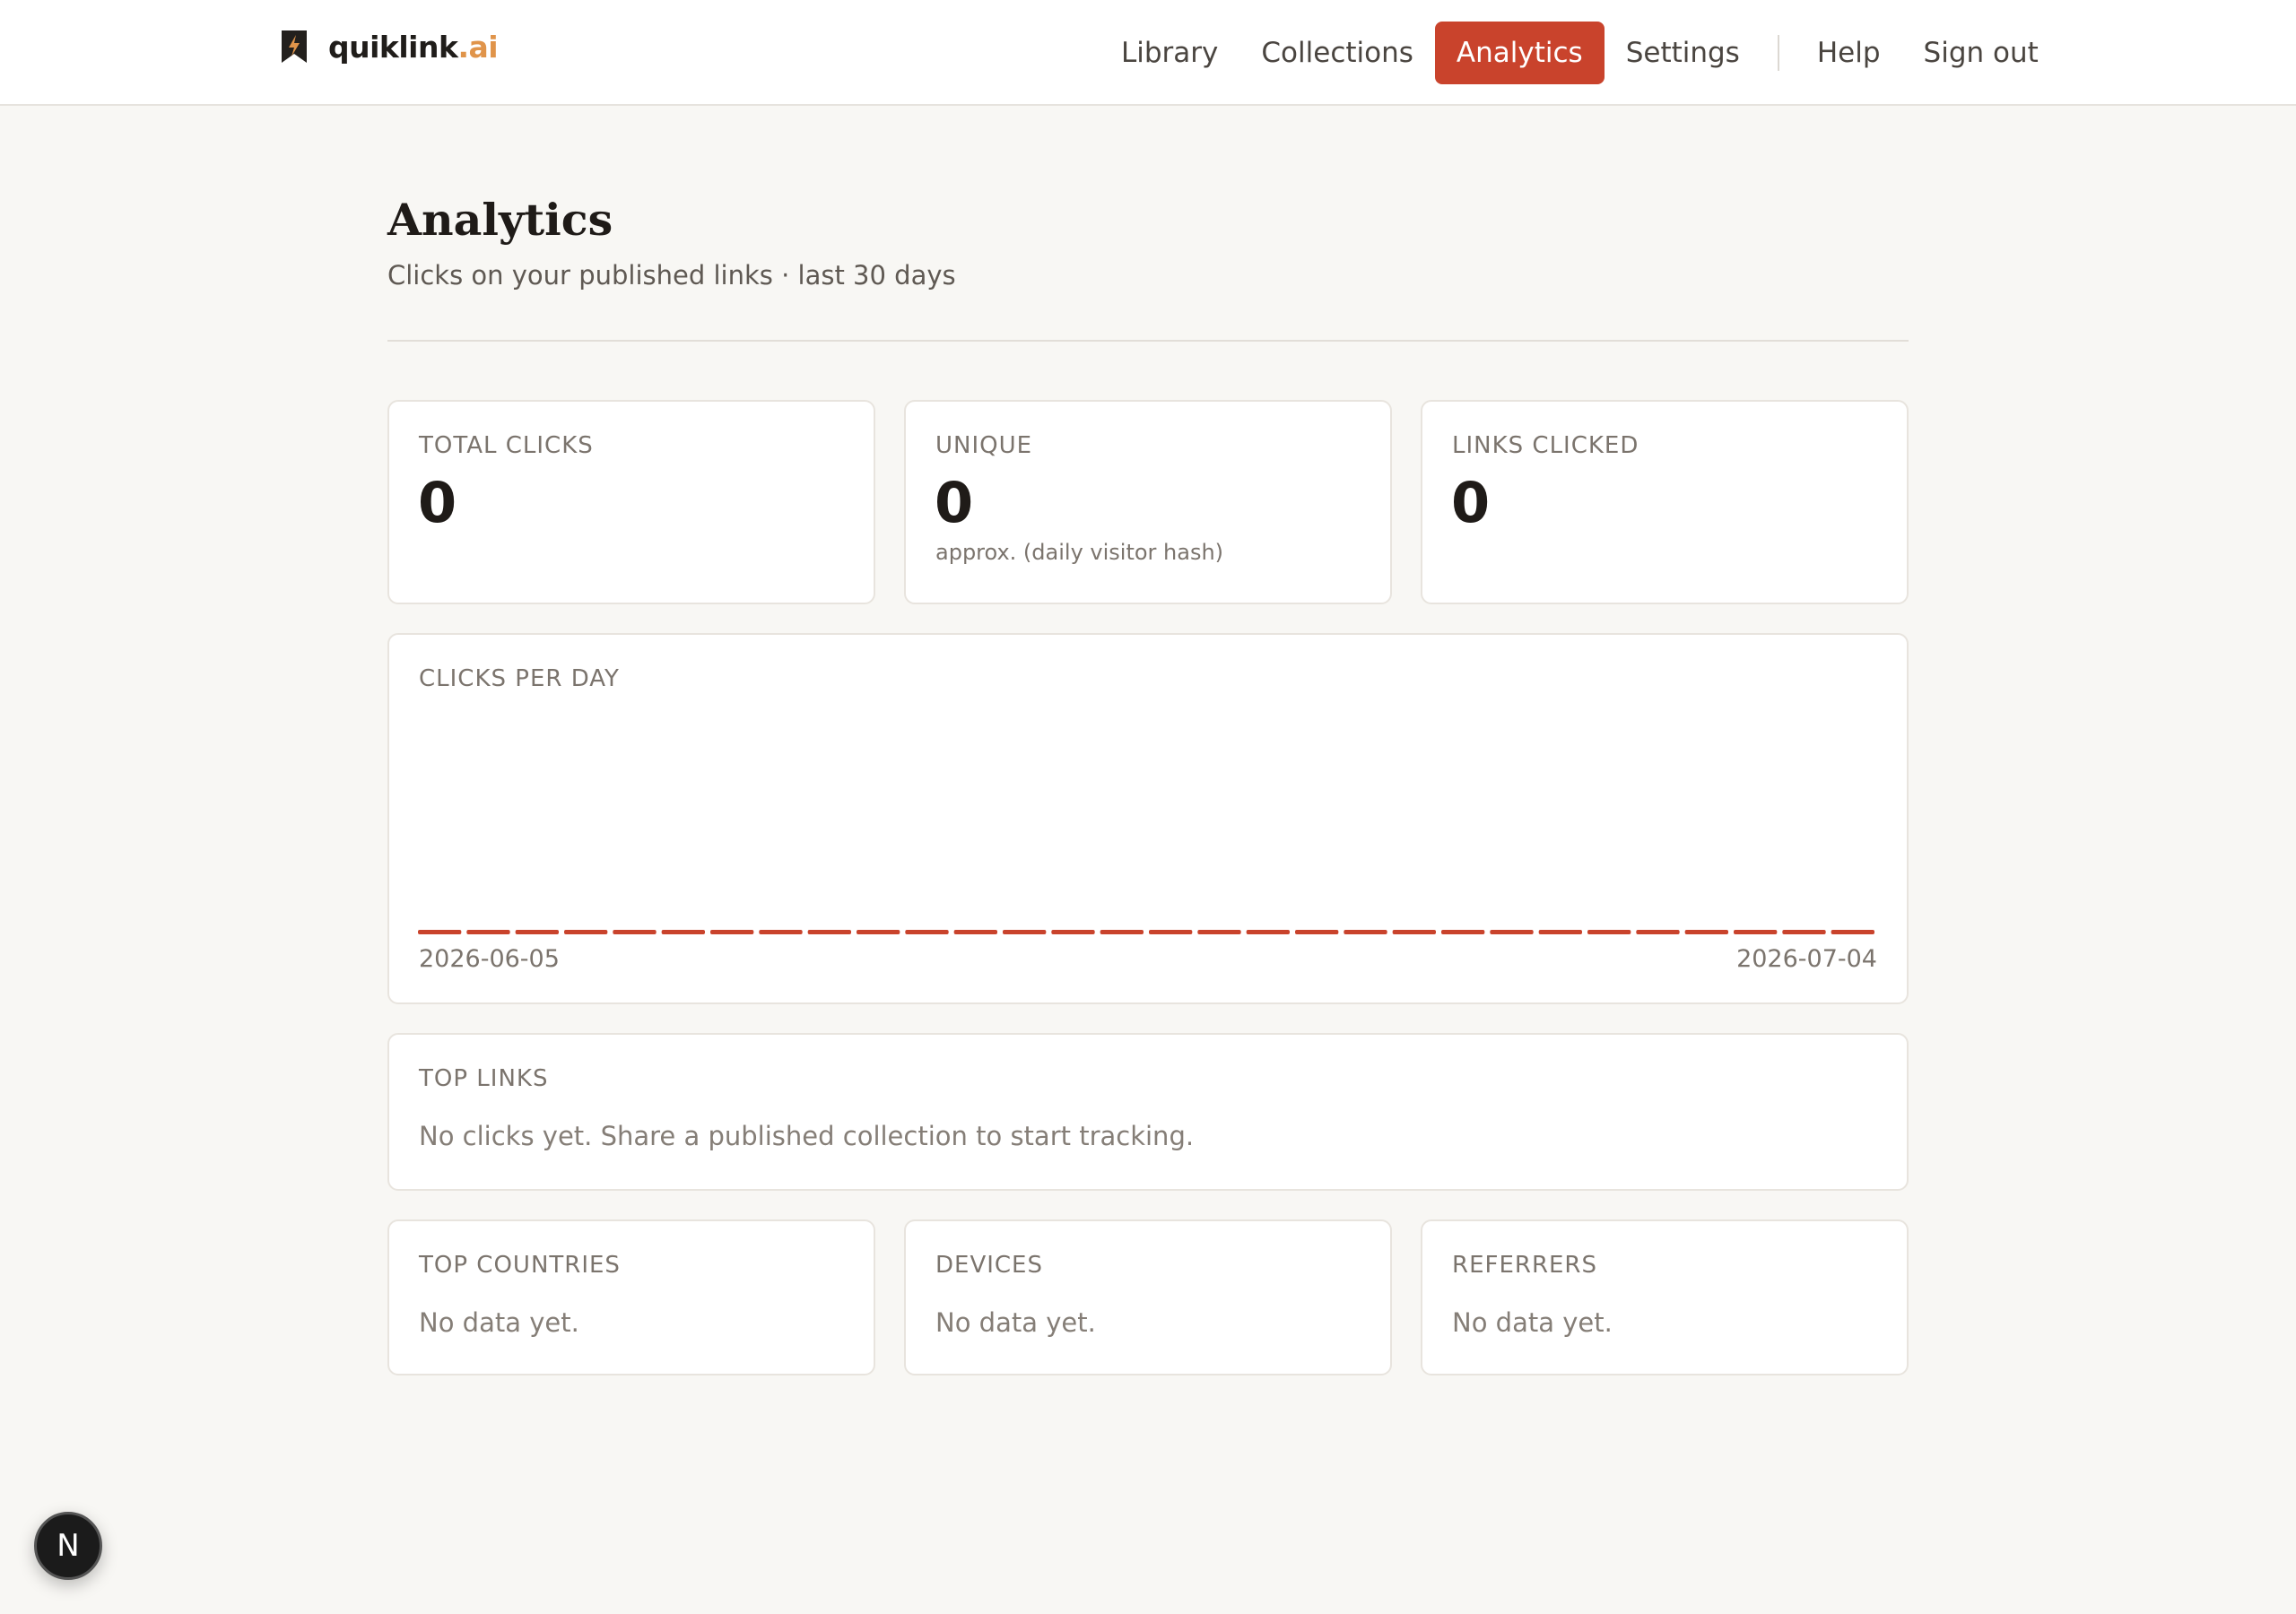  Describe the element at coordinates (1778, 53) in the screenshot. I see `nav-divider` at that location.